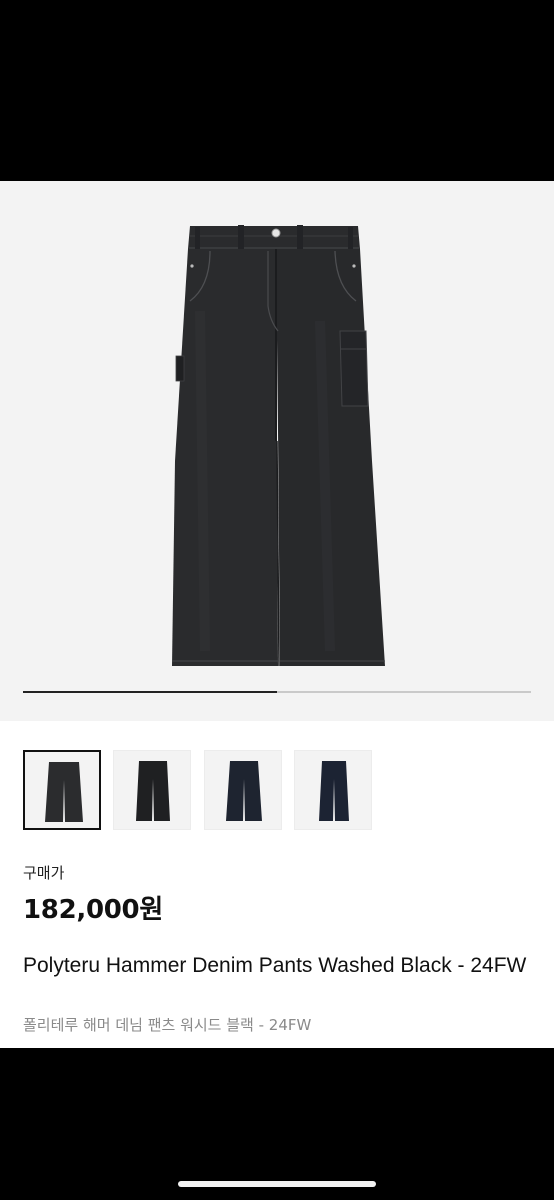 The width and height of the screenshot is (554, 1200). What do you see at coordinates (167, 1025) in the screenshot?
I see `product-subtitle: 폴리테루 해머 데님 팬츠 워시드 블랙 - 24FW` at bounding box center [167, 1025].